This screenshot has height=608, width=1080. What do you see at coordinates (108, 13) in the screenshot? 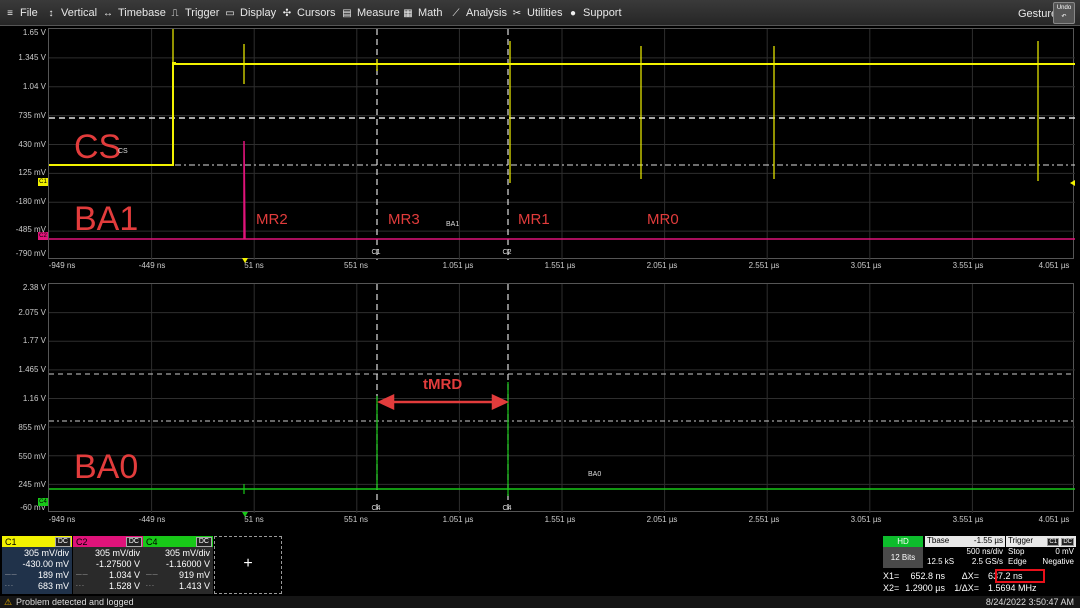
I see `timebase-icon: ↔` at bounding box center [108, 13].